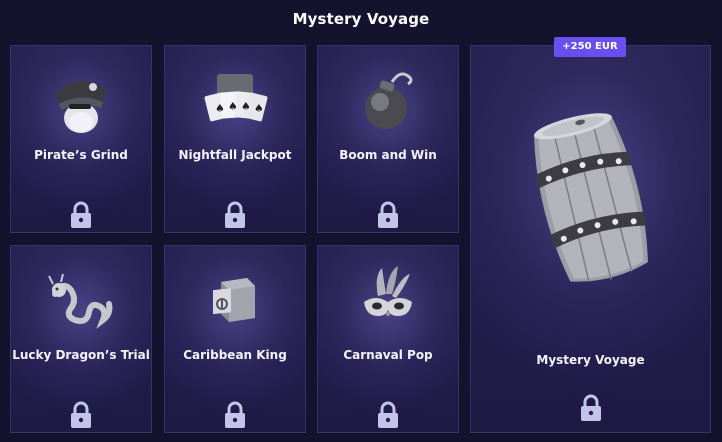 Image resolution: width=722 pixels, height=442 pixels. I want to click on card-boom-and-win: Boom and Win, so click(388, 139).